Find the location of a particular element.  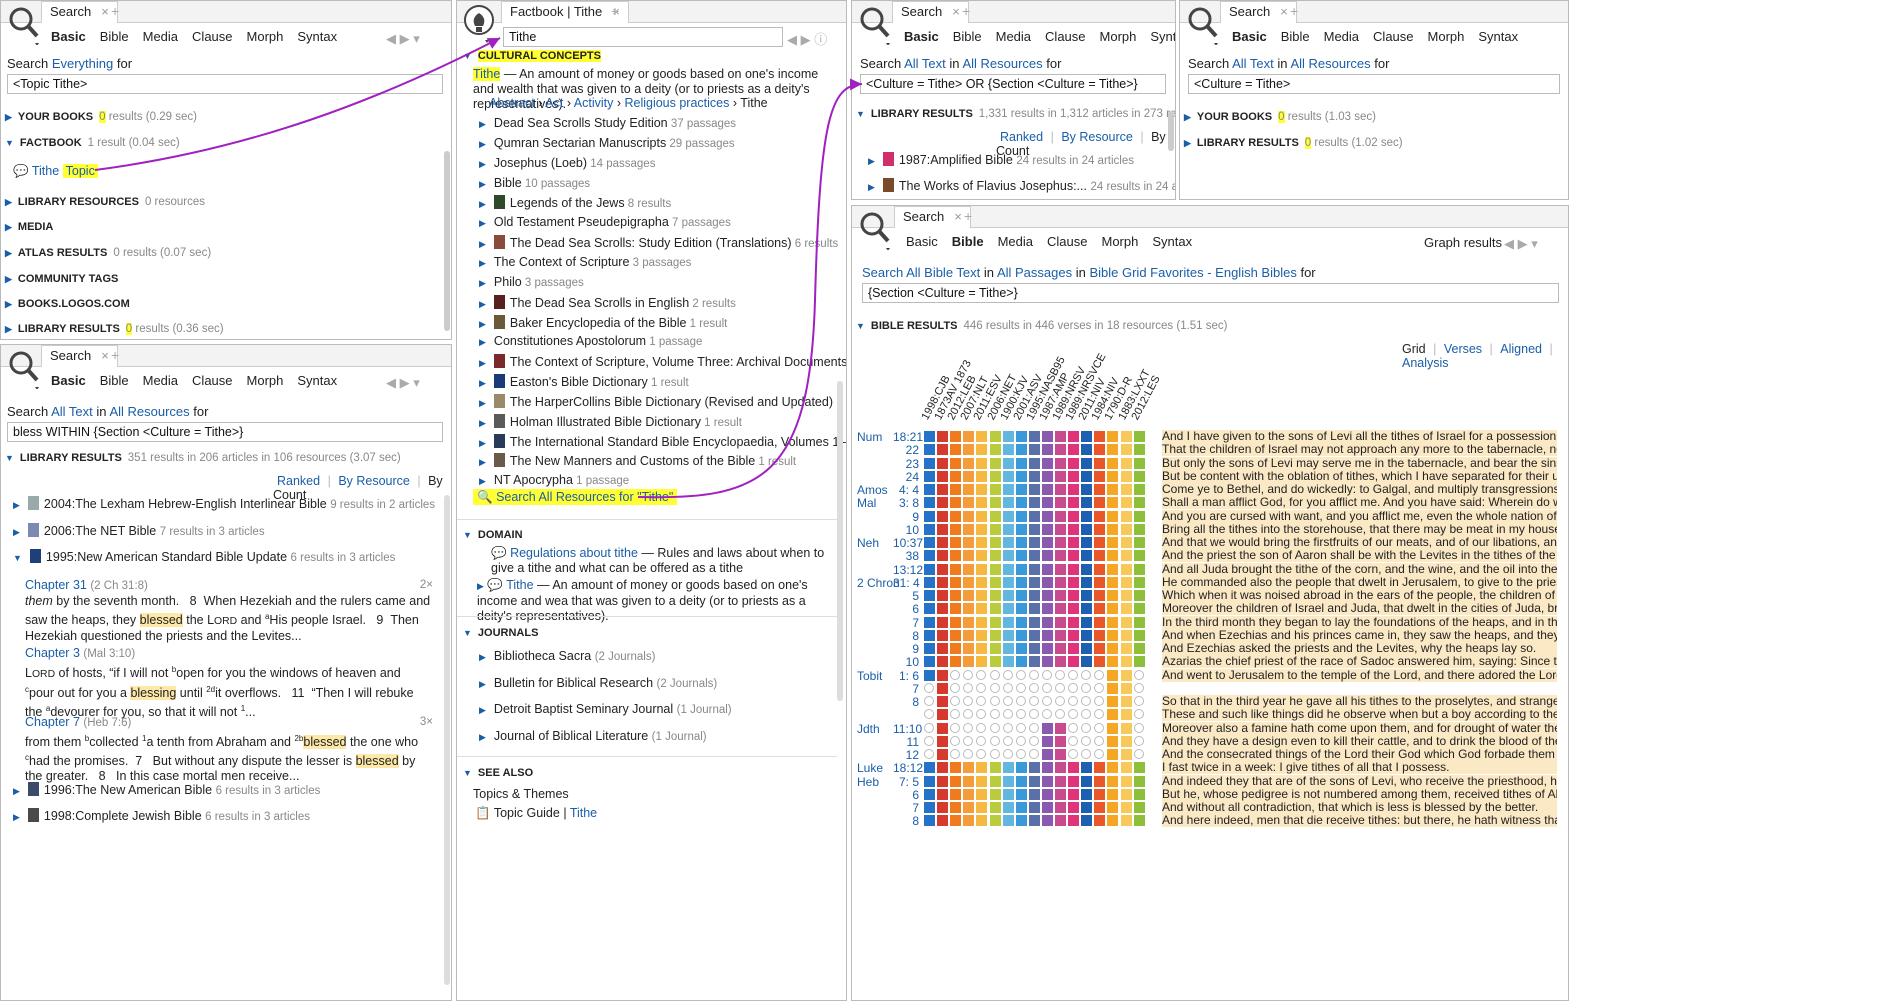

book-label: Heb is located at coordinates (868, 782).